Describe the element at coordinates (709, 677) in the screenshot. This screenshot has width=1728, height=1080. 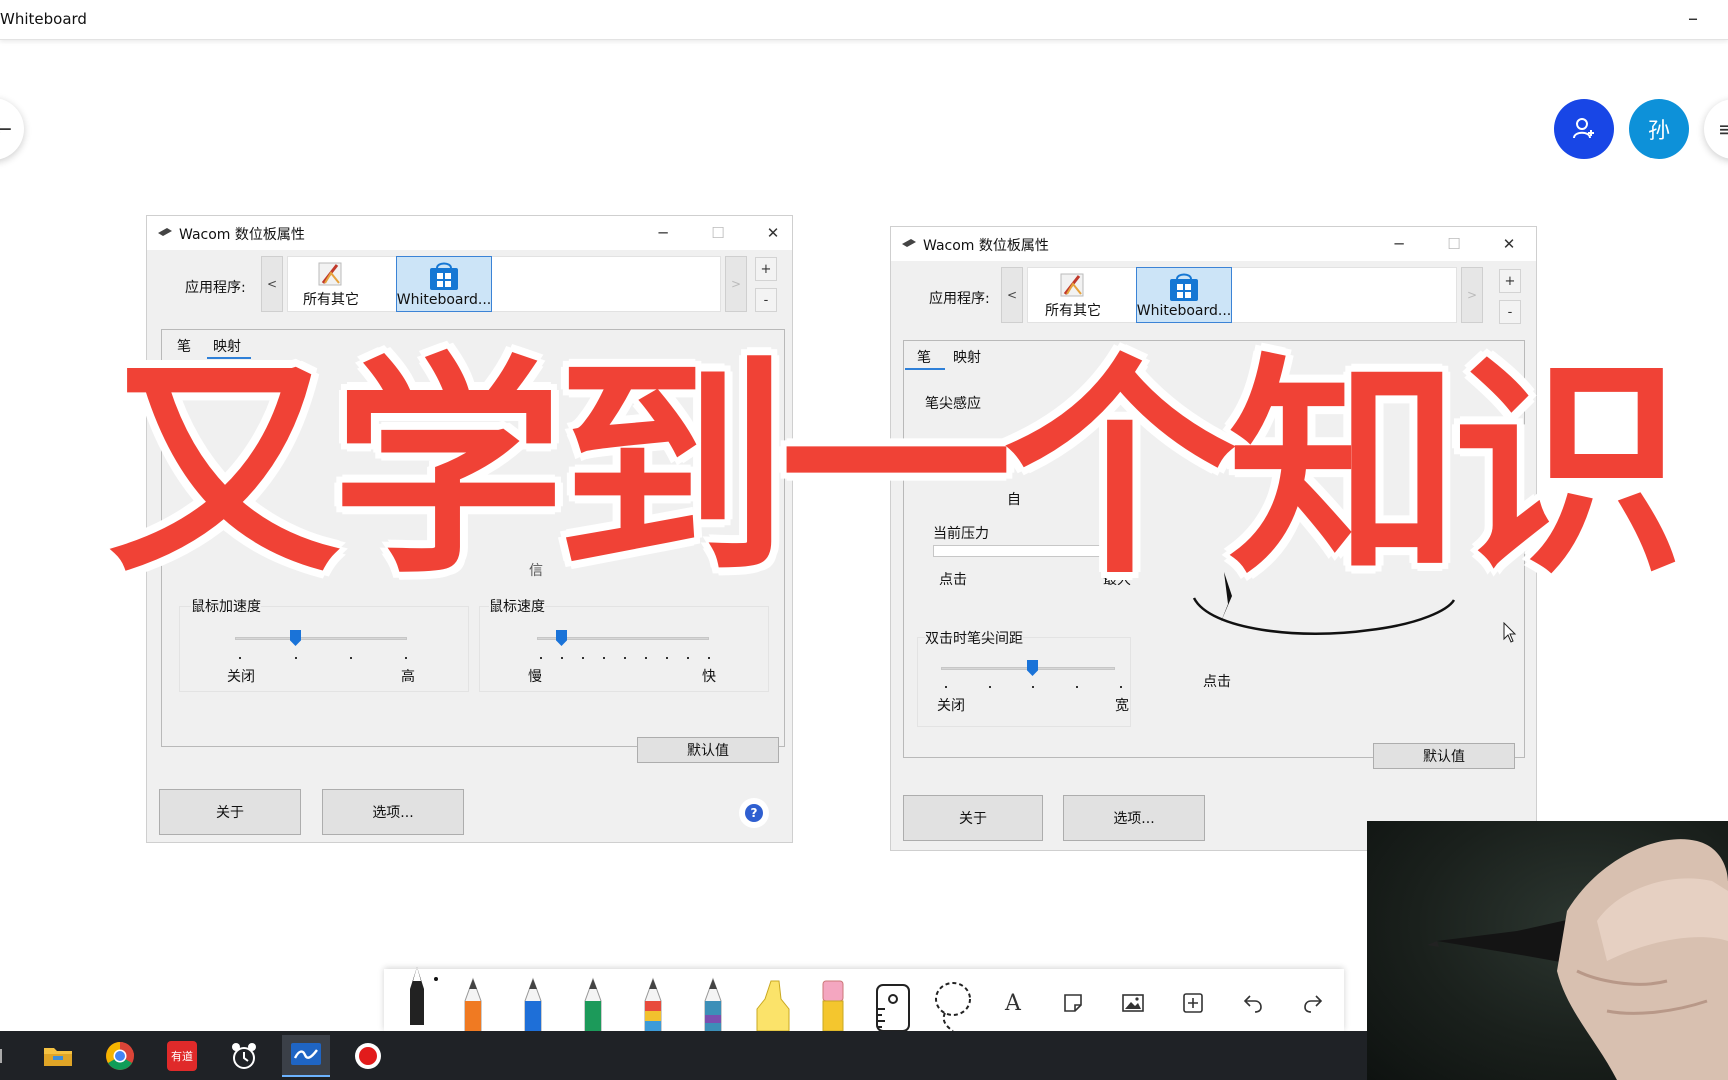
I see `speed-max-label: 快` at that location.